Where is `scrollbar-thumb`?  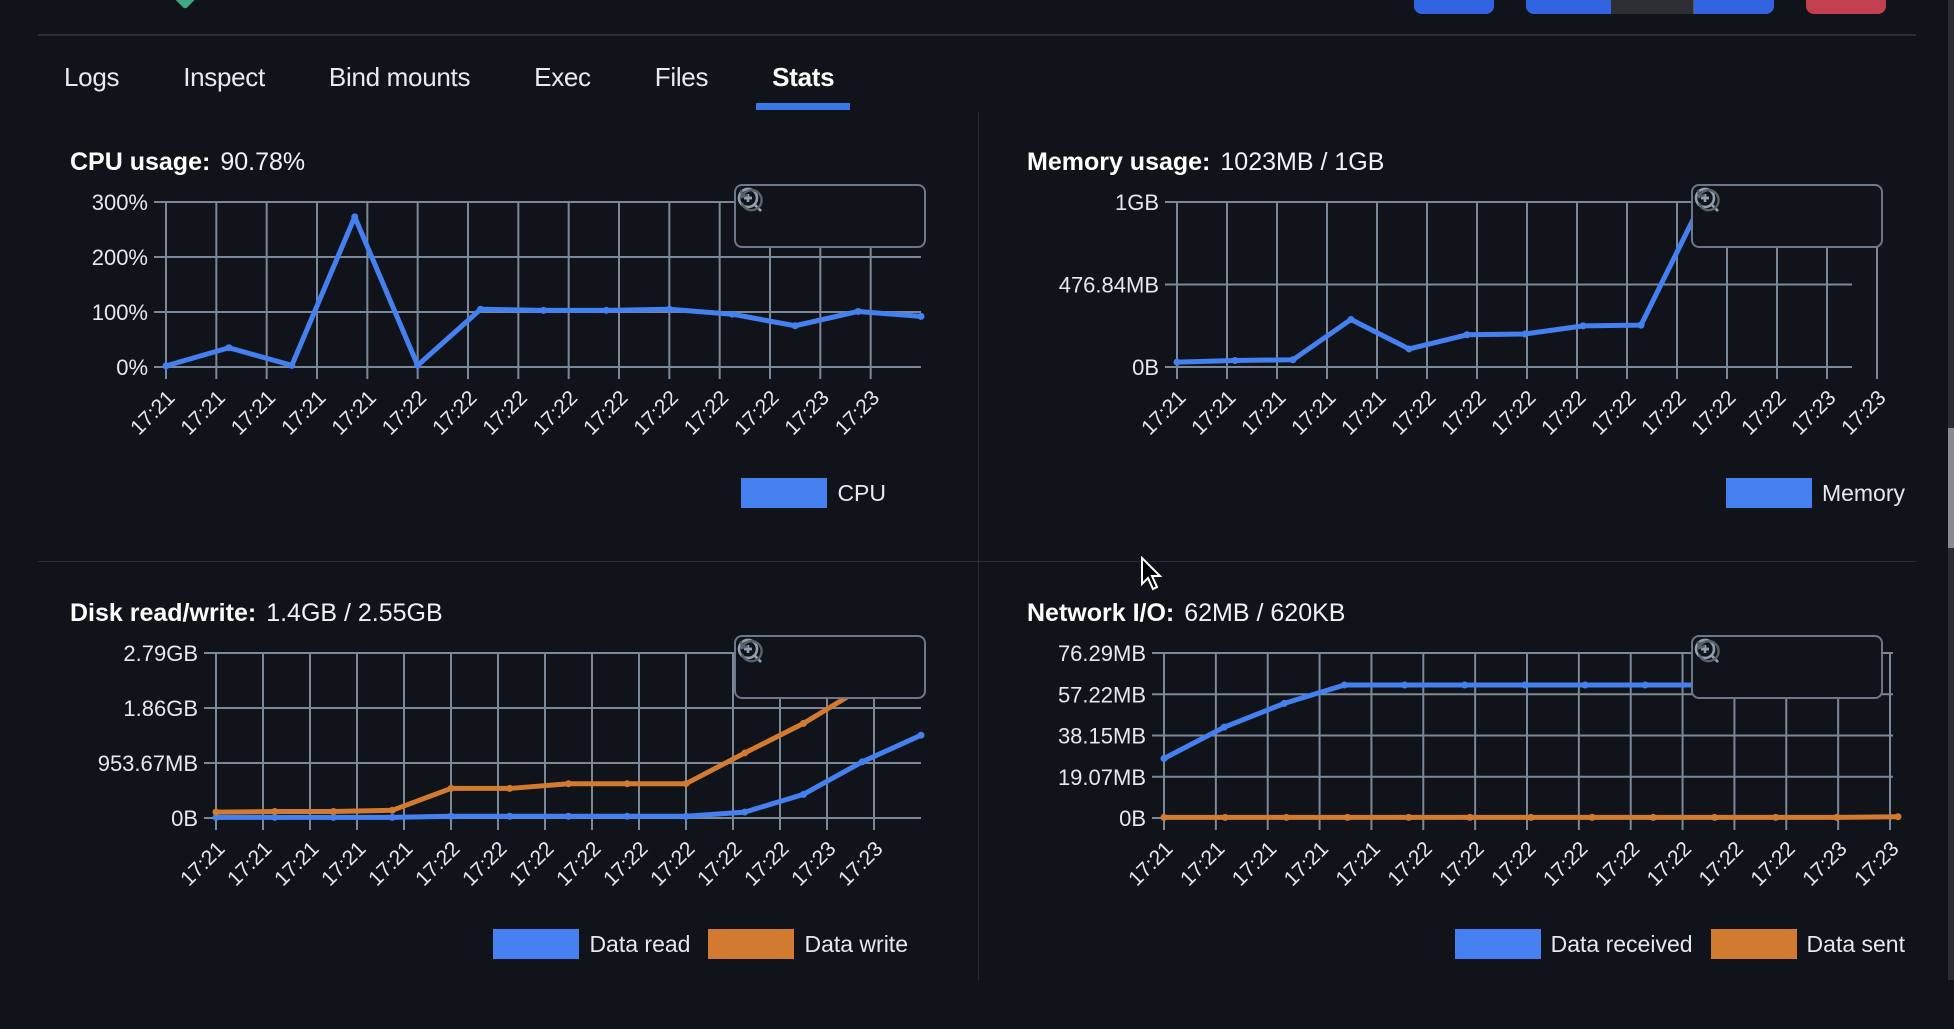 scrollbar-thumb is located at coordinates (1951, 488).